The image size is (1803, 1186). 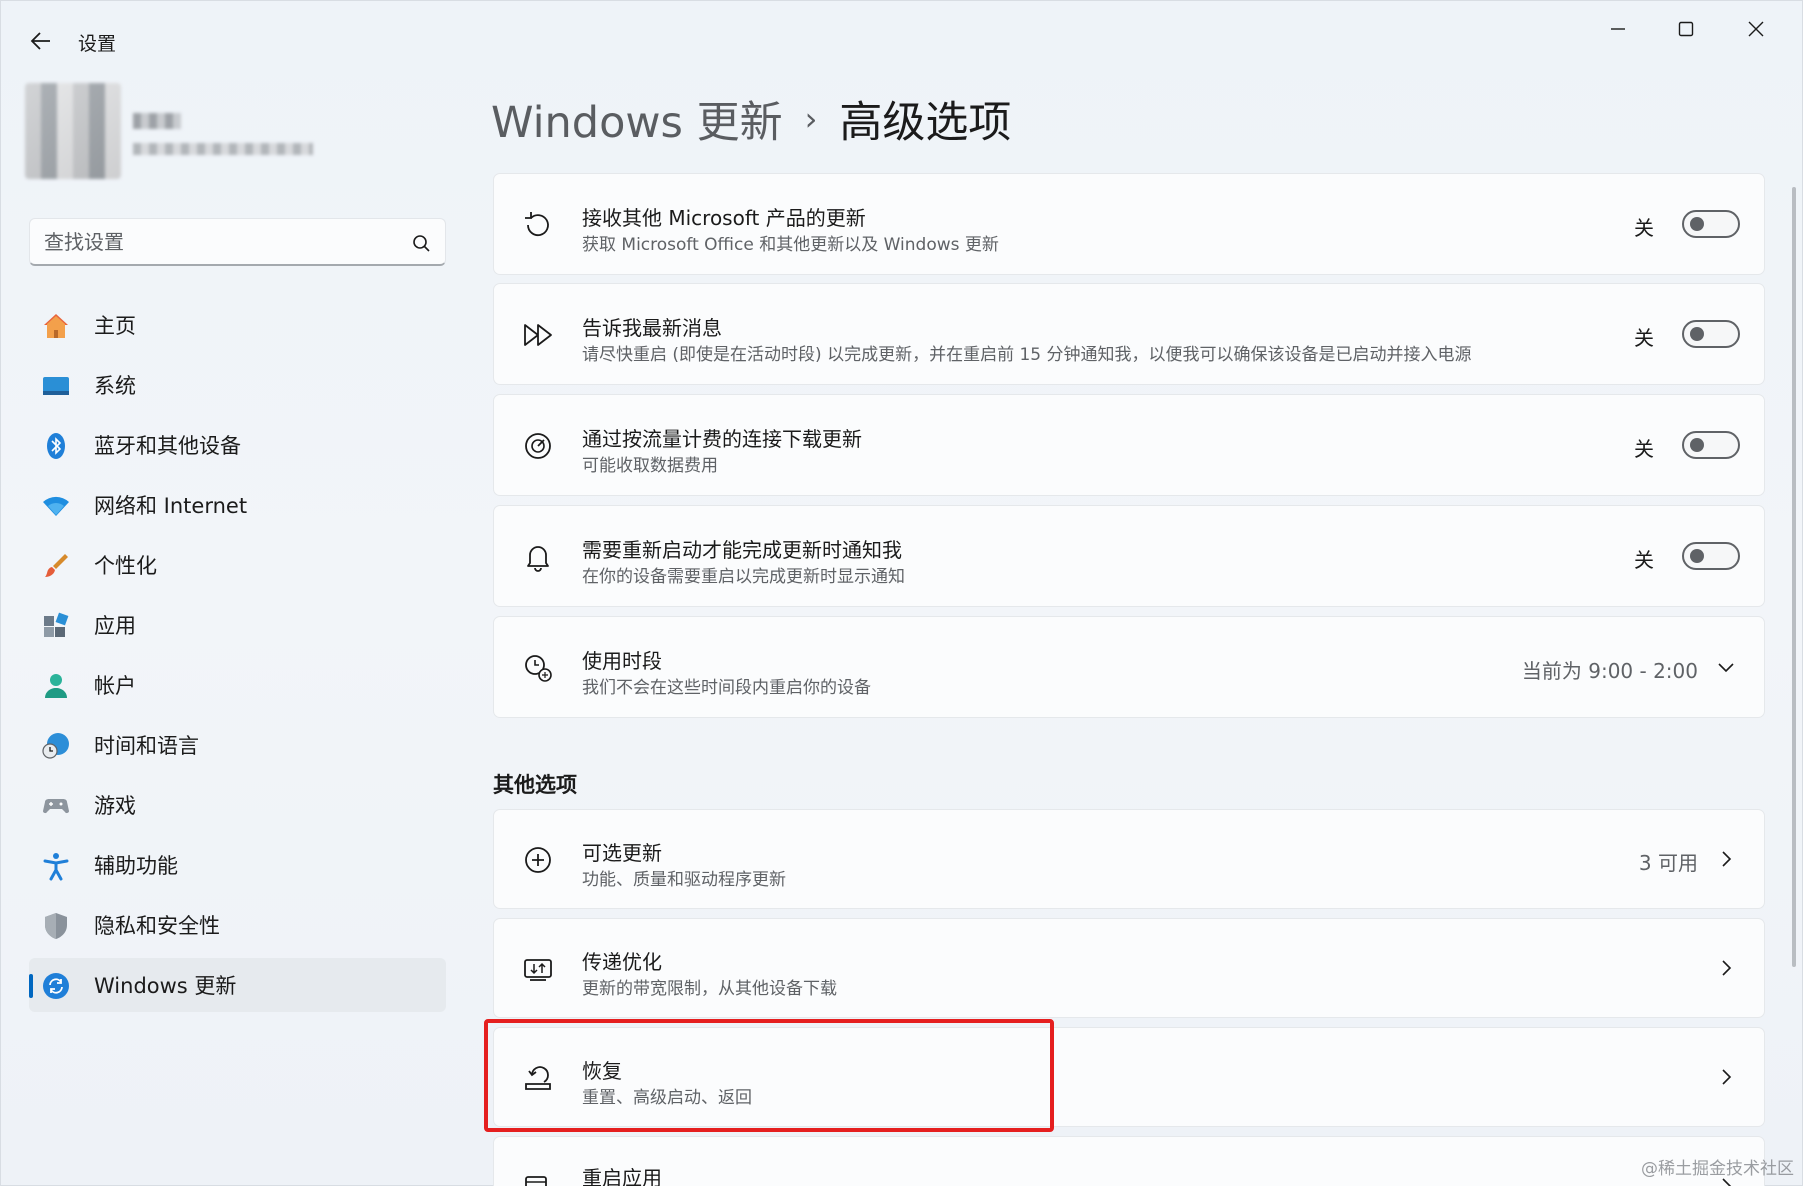 What do you see at coordinates (157, 926) in the screenshot?
I see `sidebar-item-label: 隐私和安全性` at bounding box center [157, 926].